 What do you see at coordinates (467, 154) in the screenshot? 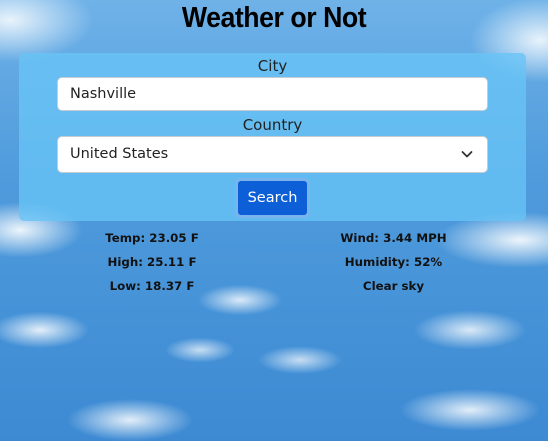
I see `chevron-down-icon` at bounding box center [467, 154].